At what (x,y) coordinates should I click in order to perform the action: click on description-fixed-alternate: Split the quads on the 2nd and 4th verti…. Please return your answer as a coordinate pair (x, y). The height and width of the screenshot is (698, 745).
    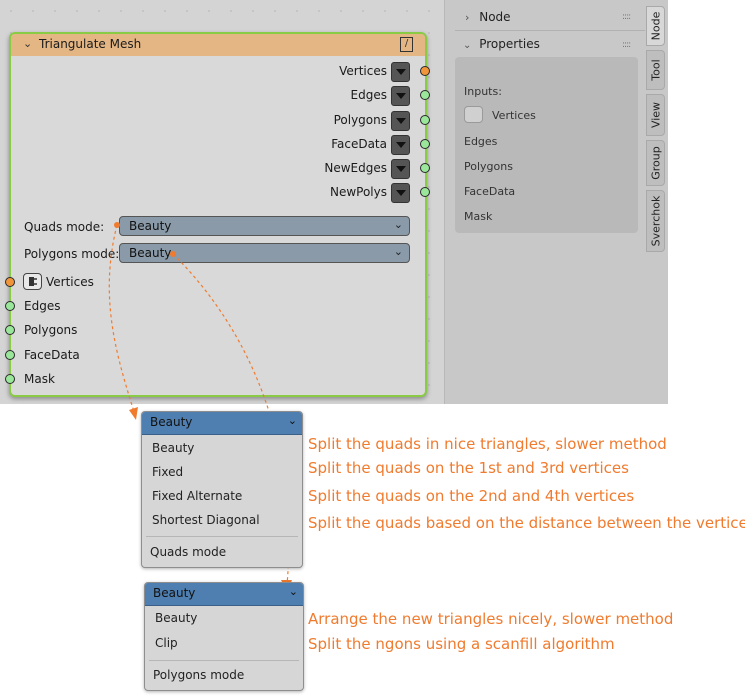
    Looking at the image, I should click on (471, 496).